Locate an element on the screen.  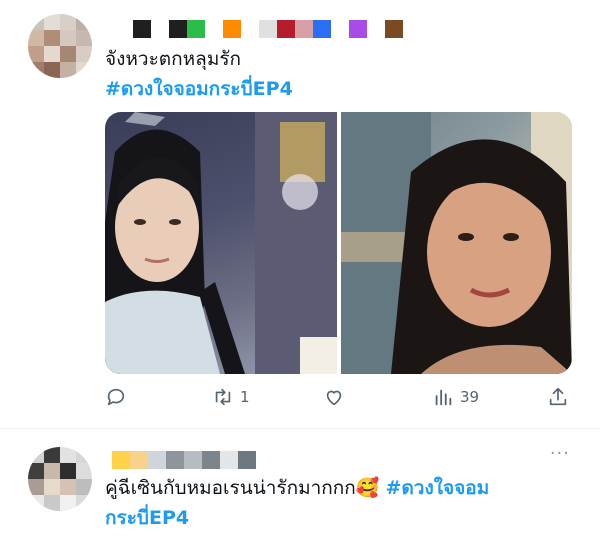
retweet-button: 1 is located at coordinates (231, 397).